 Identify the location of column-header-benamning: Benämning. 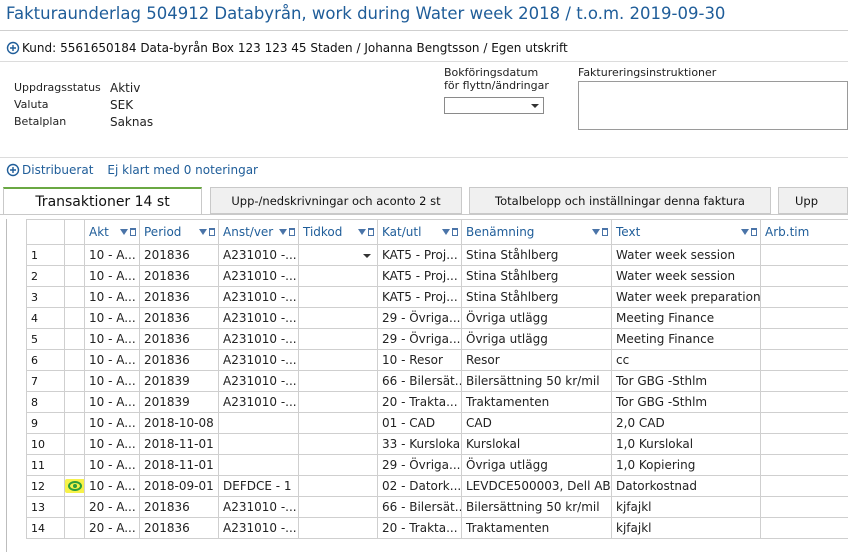
(536, 232).